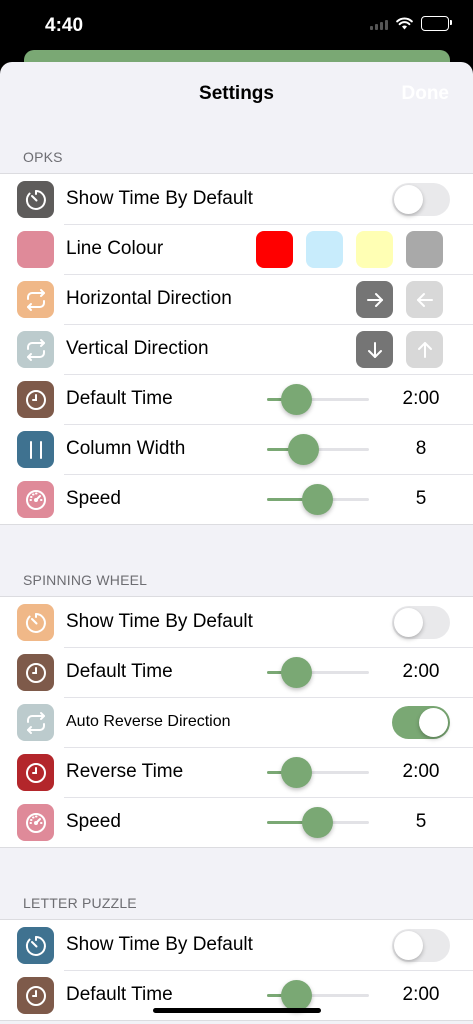  I want to click on settings-row: Auto Reverse Direction, so click(236, 722).